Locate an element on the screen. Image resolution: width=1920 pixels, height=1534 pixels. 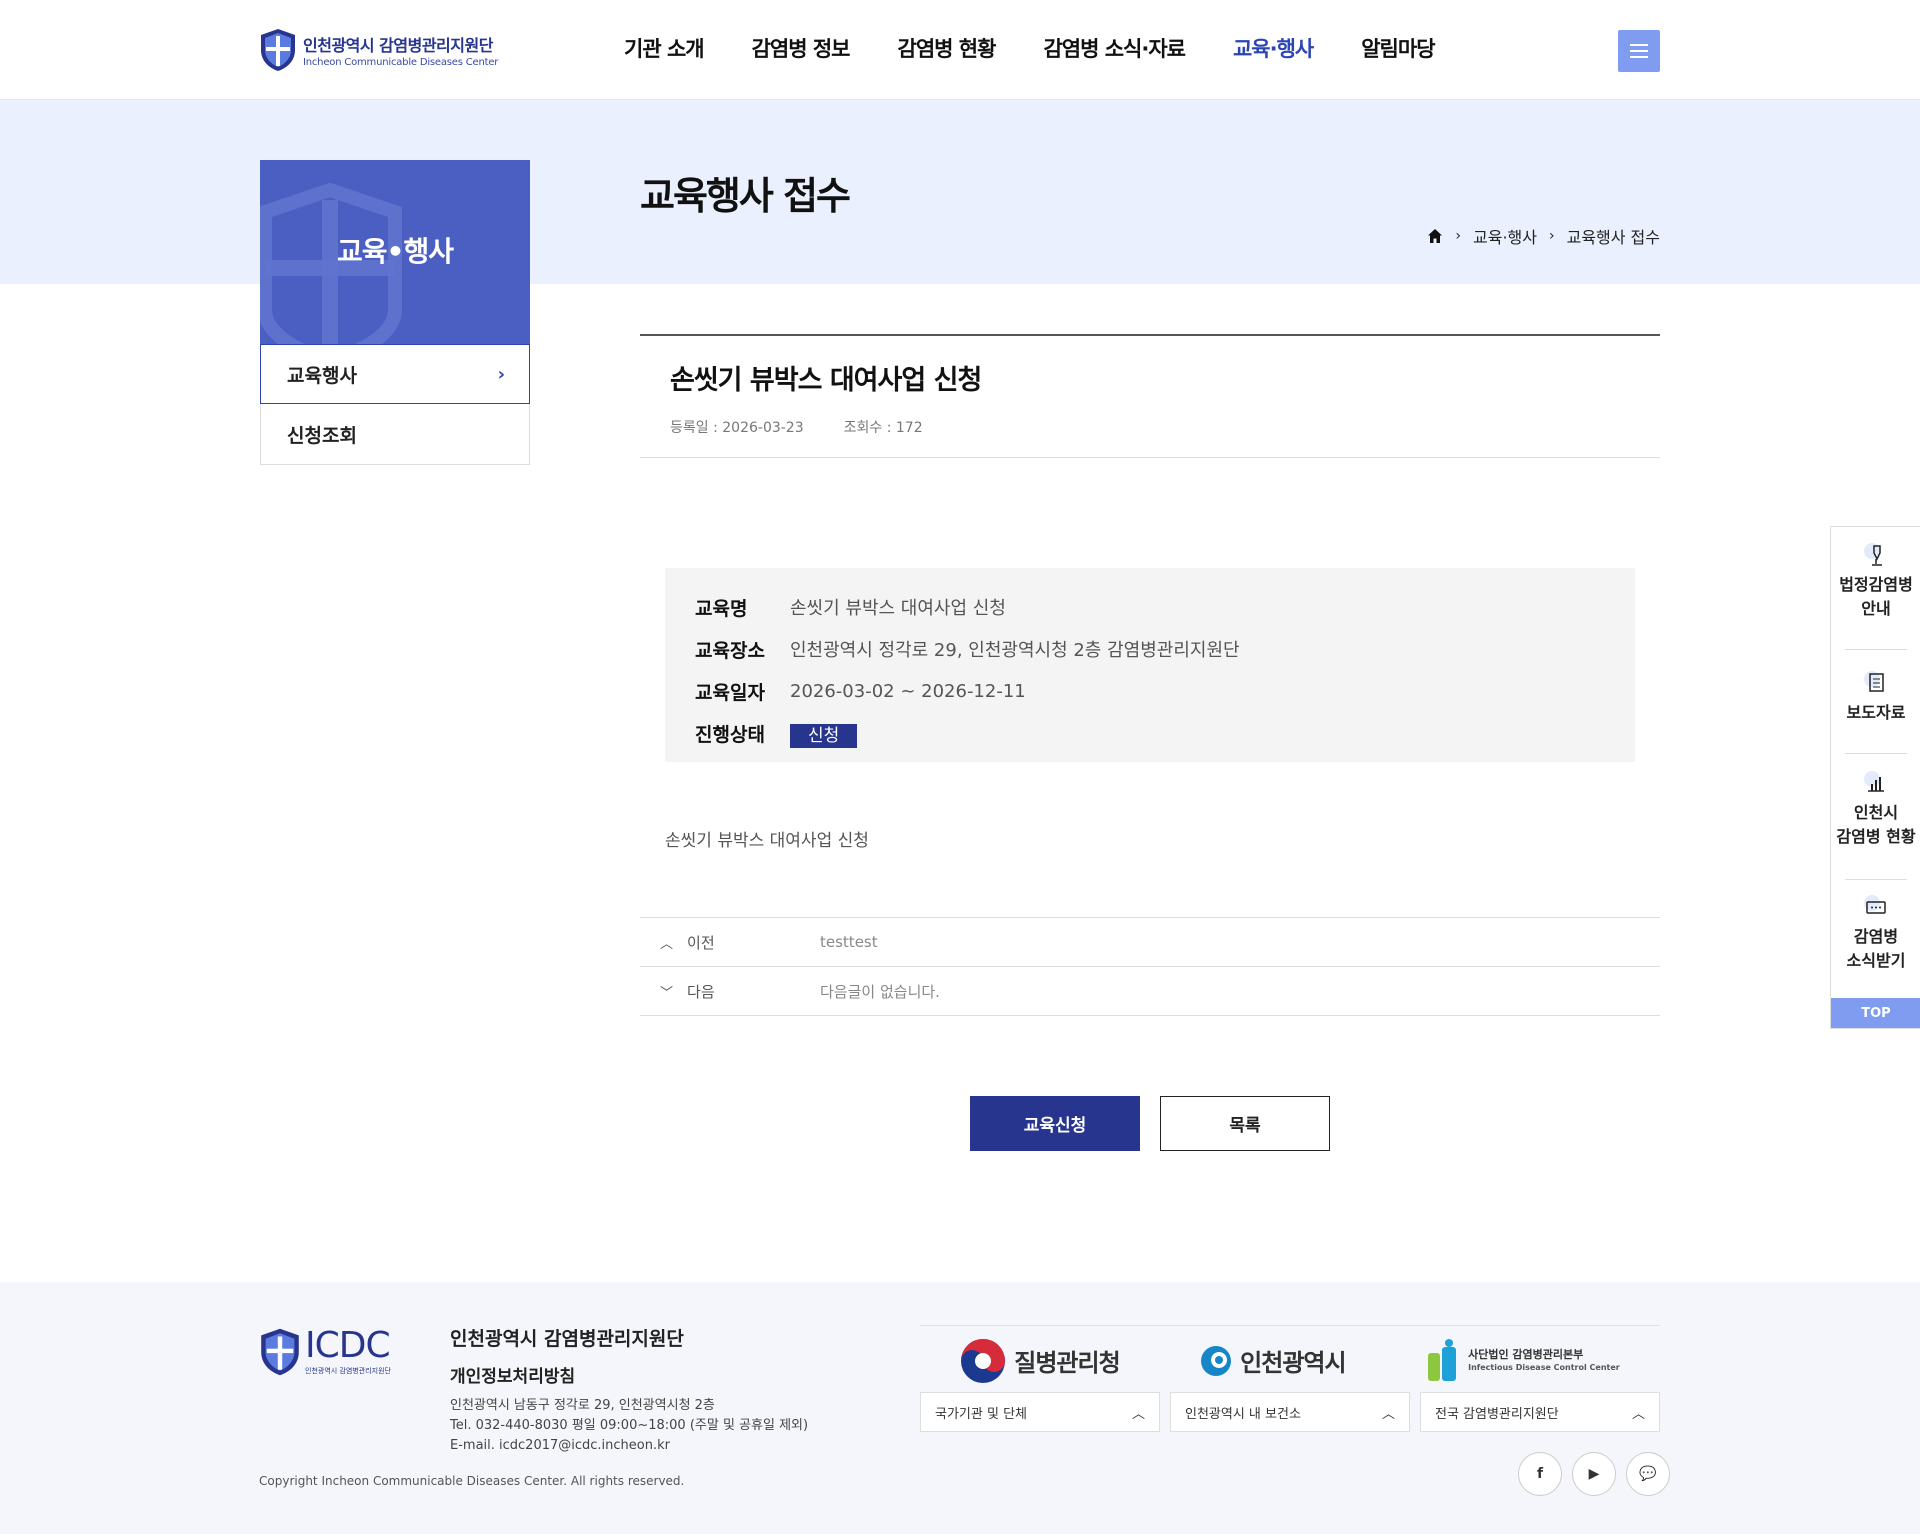
footer-email: E-mail. icdc2017@icdc.incheon.kr is located at coordinates (560, 1445).